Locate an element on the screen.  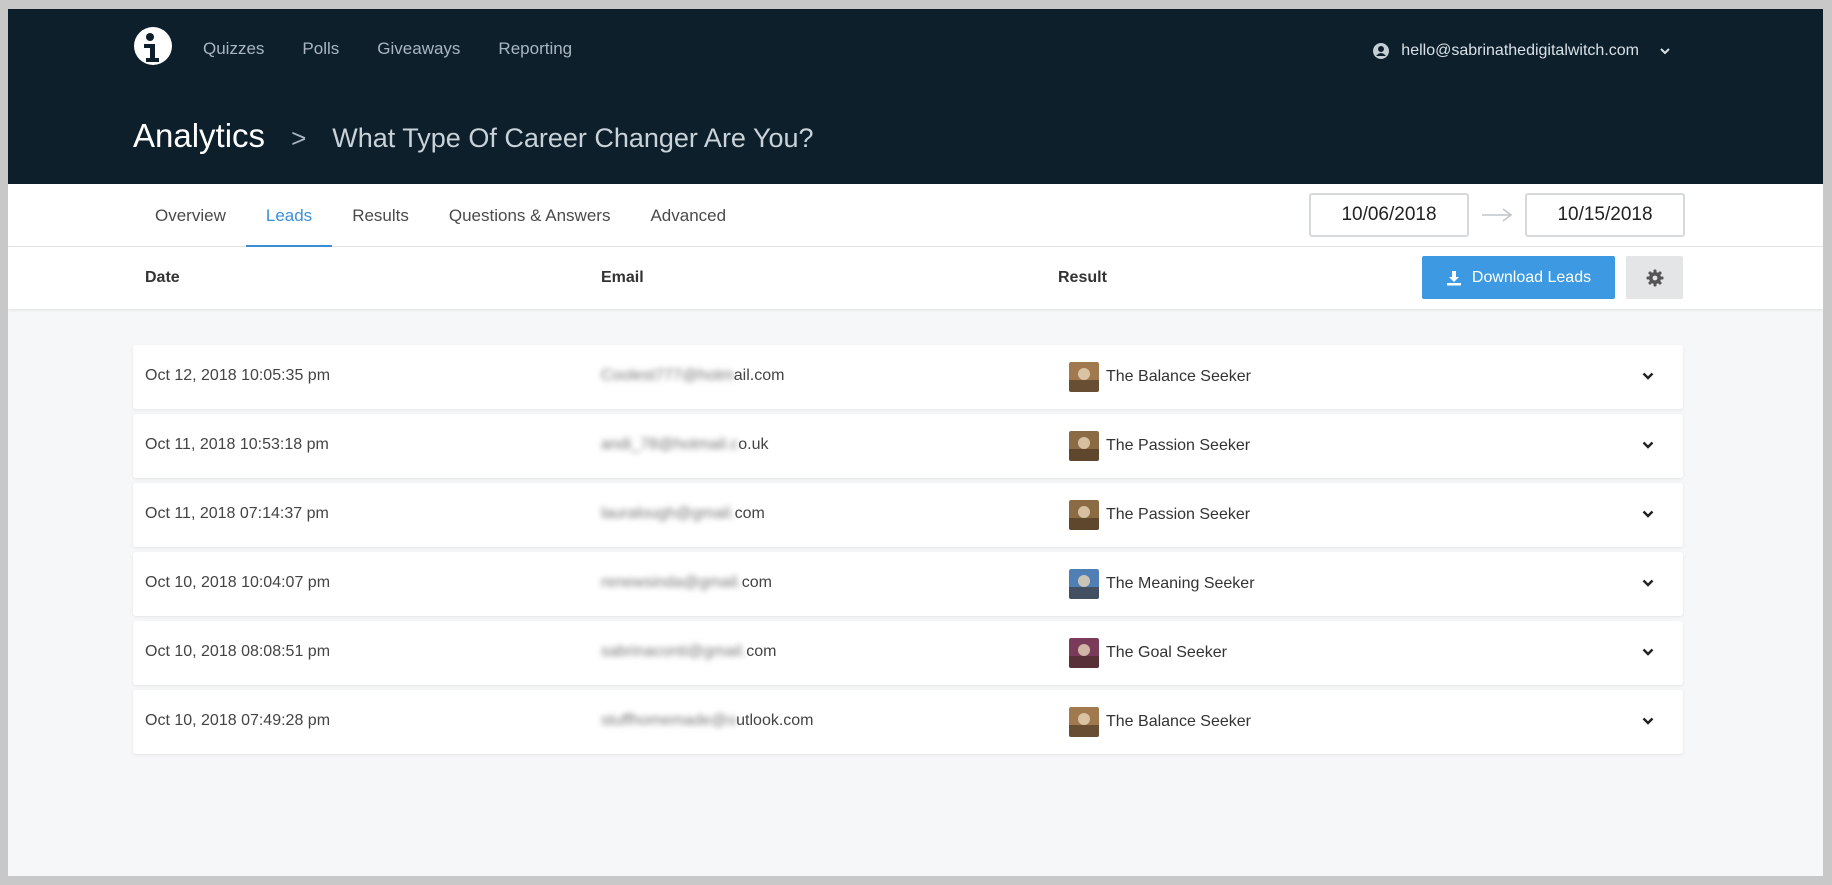
lead-email-hidden: Coolest777@hotm is located at coordinates (667, 375).